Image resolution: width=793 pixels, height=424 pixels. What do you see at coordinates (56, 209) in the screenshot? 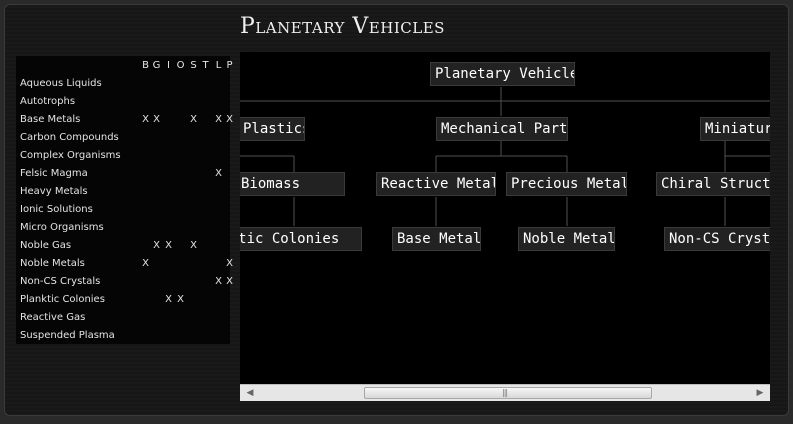
I see `matrix-row-label: Ionic Solutions` at bounding box center [56, 209].